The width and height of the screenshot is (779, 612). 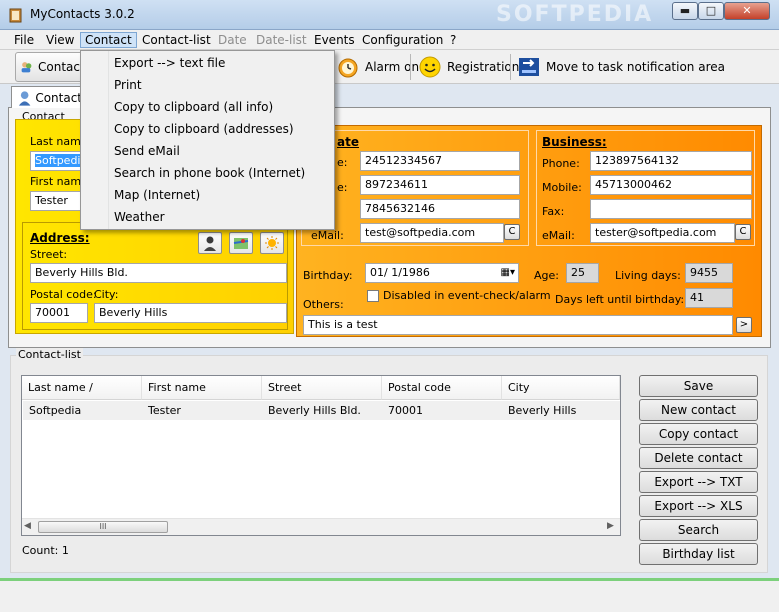 I want to click on minimize-button: ▬, so click(x=685, y=11).